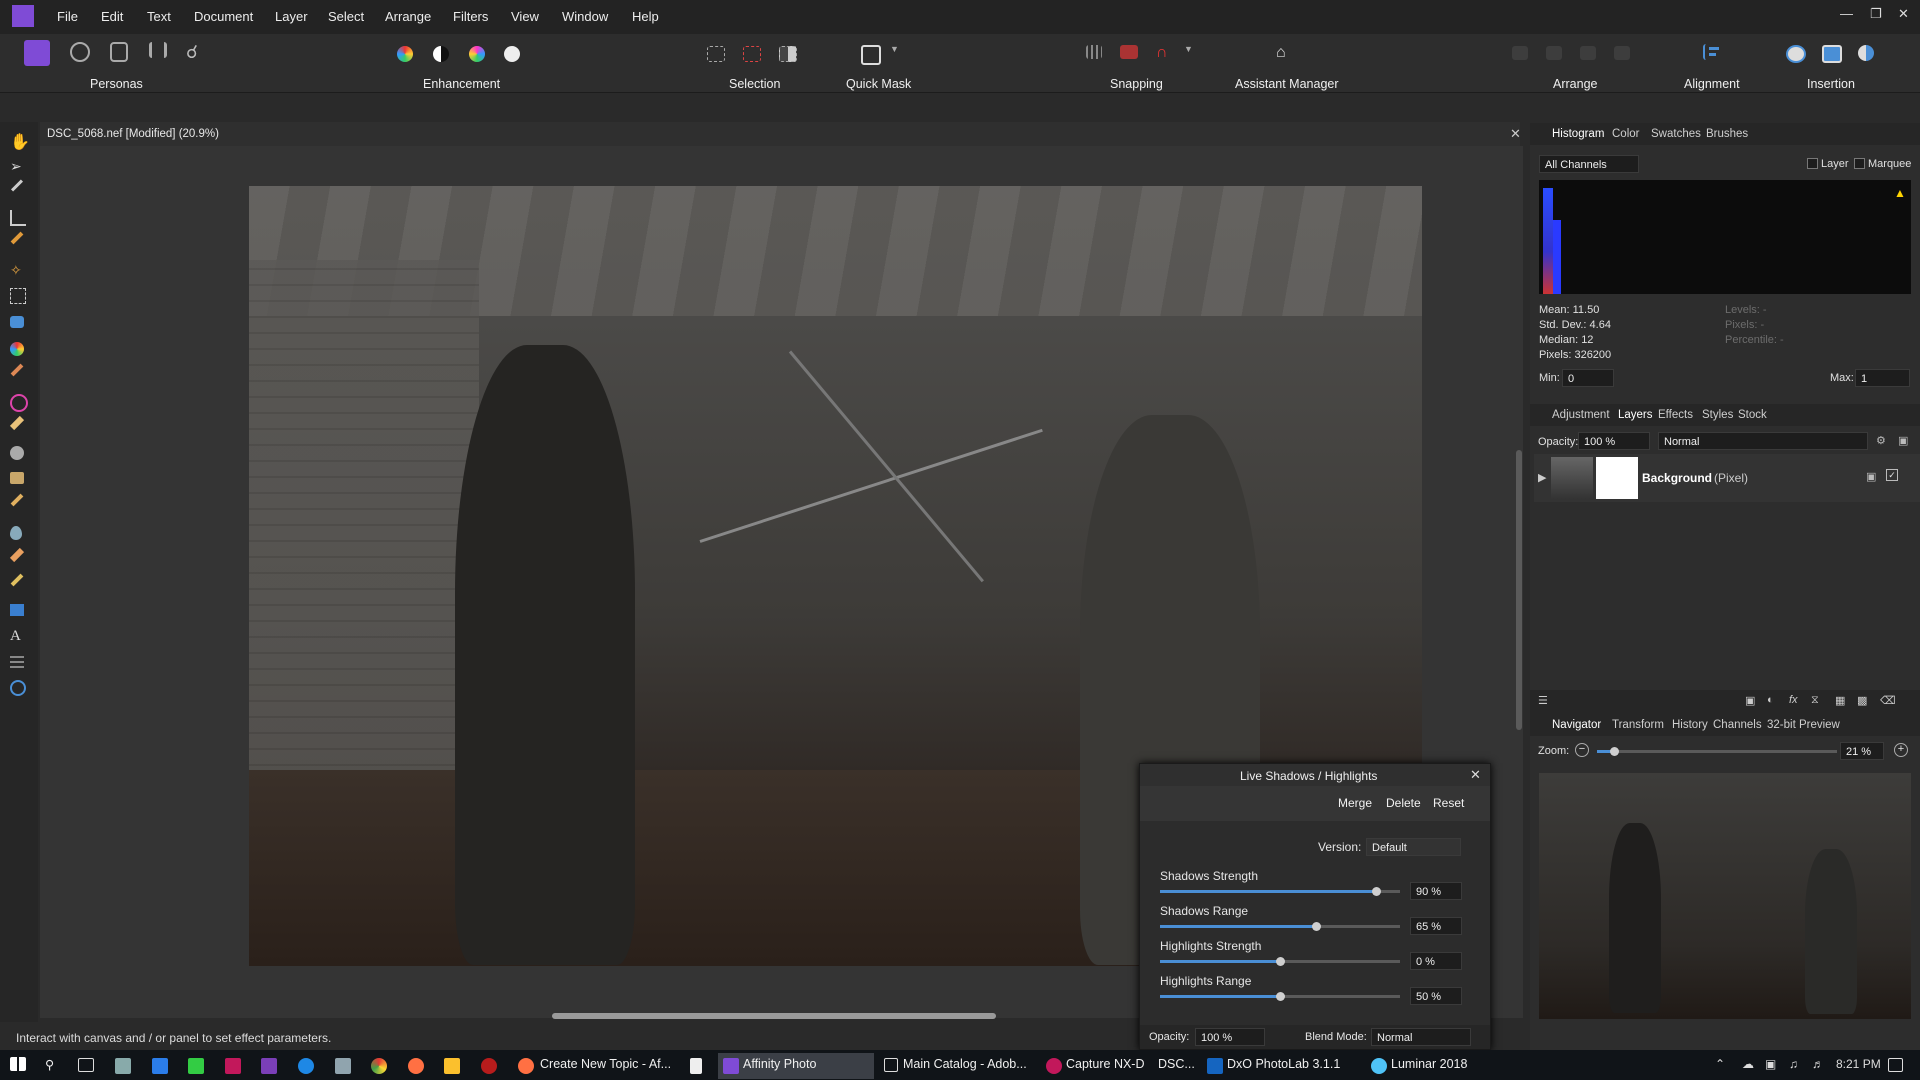 The height and width of the screenshot is (1080, 1920). What do you see at coordinates (1717, 751) in the screenshot?
I see `zoom-slider-track` at bounding box center [1717, 751].